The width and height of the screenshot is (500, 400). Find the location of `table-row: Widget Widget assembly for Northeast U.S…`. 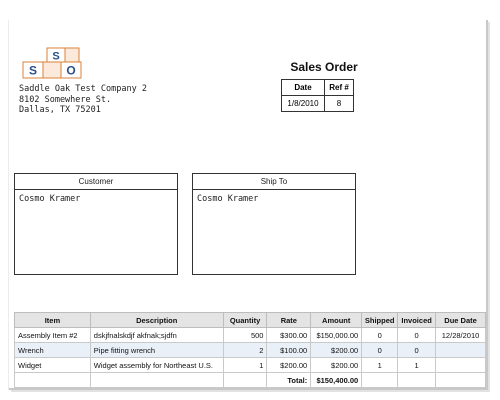

table-row: Widget Widget assembly for Northeast U.S… is located at coordinates (250, 365).